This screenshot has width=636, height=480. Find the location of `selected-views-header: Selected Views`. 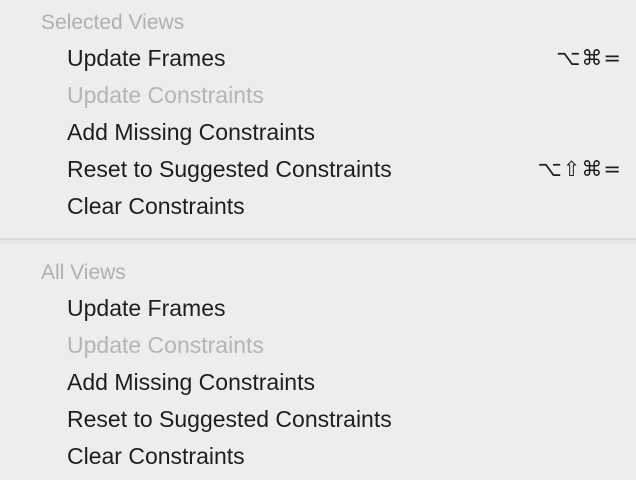

selected-views-header: Selected Views is located at coordinates (113, 22).